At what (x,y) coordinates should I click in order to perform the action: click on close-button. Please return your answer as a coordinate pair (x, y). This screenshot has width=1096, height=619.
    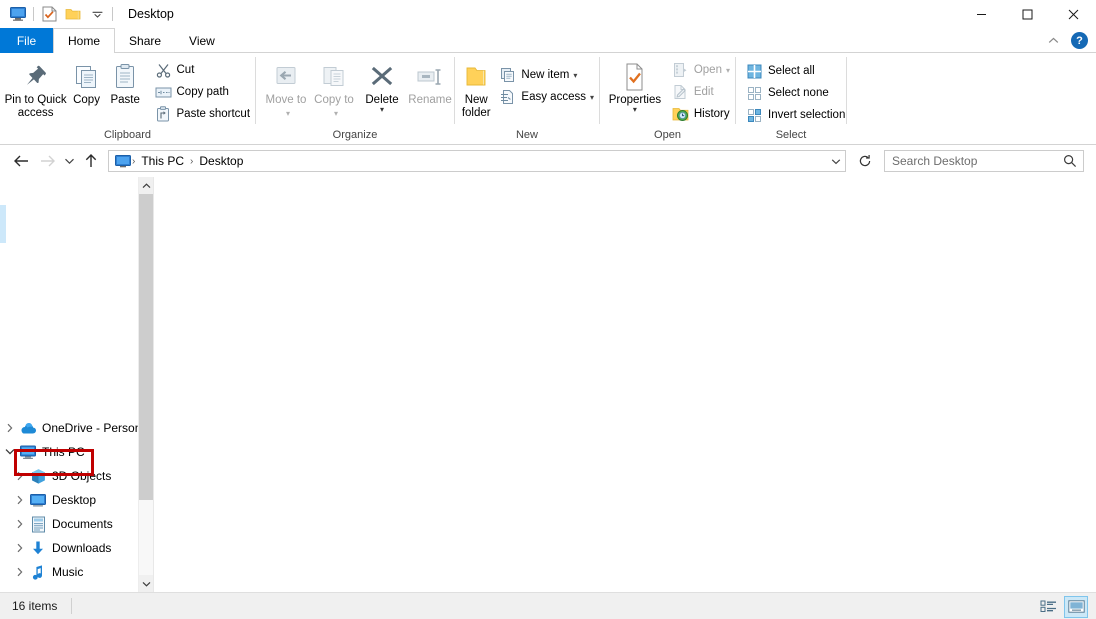
    Looking at the image, I should click on (1073, 14).